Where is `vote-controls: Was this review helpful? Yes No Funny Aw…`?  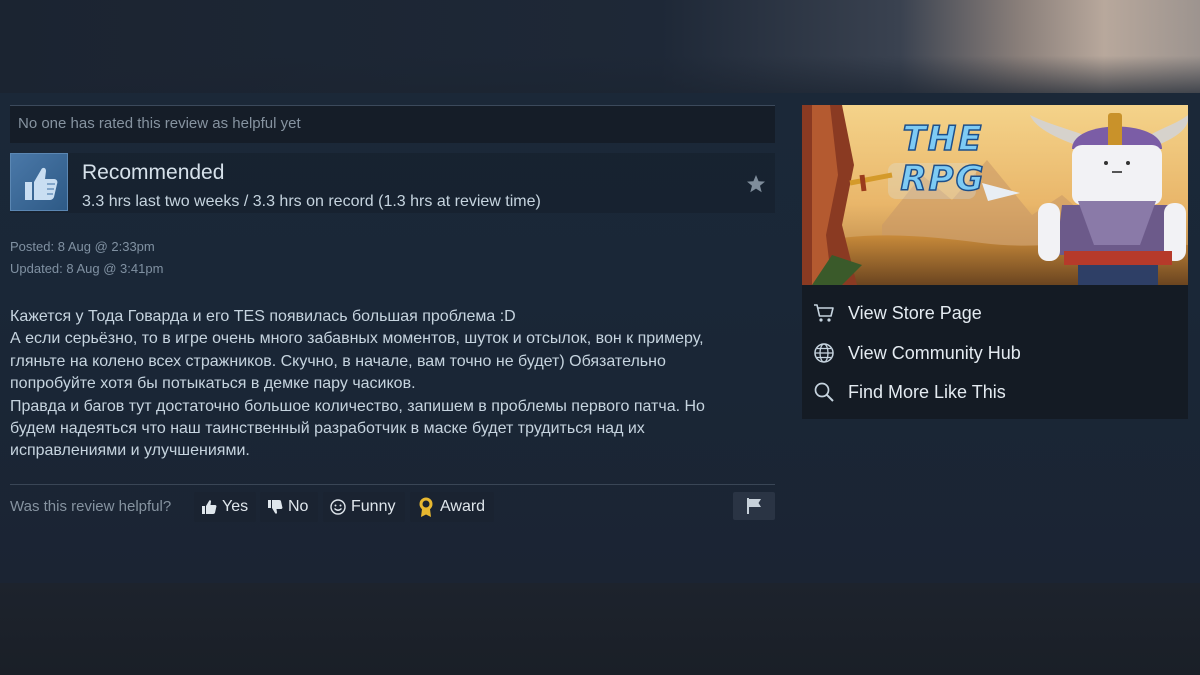 vote-controls: Was this review helpful? Yes No Funny Aw… is located at coordinates (392, 507).